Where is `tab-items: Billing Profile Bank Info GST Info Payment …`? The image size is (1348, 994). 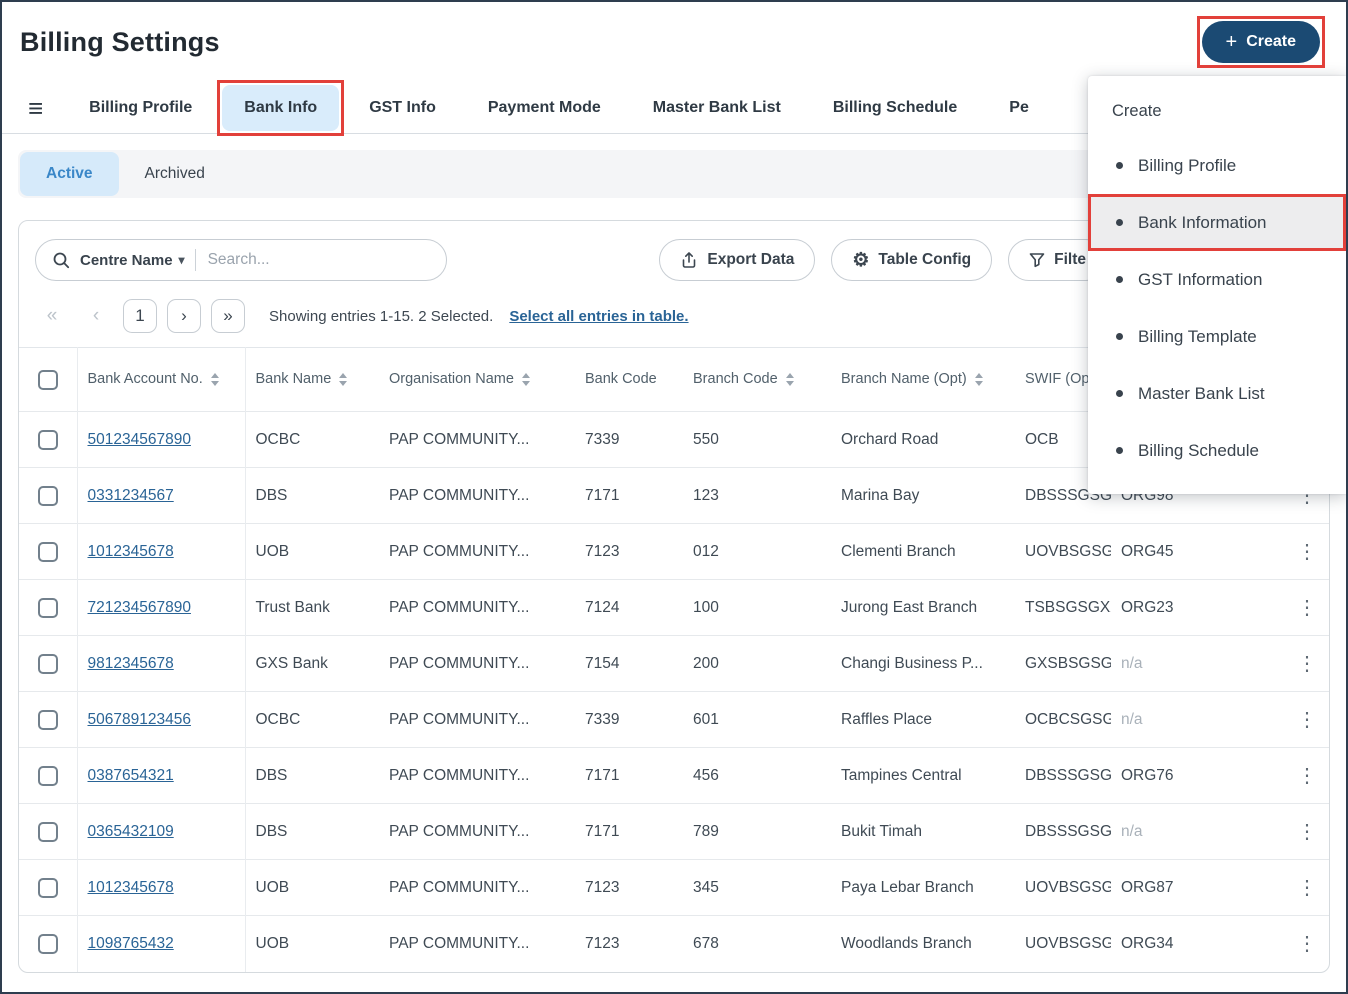
tab-items: Billing Profile Bank Info GST Info Payment … is located at coordinates (559, 107).